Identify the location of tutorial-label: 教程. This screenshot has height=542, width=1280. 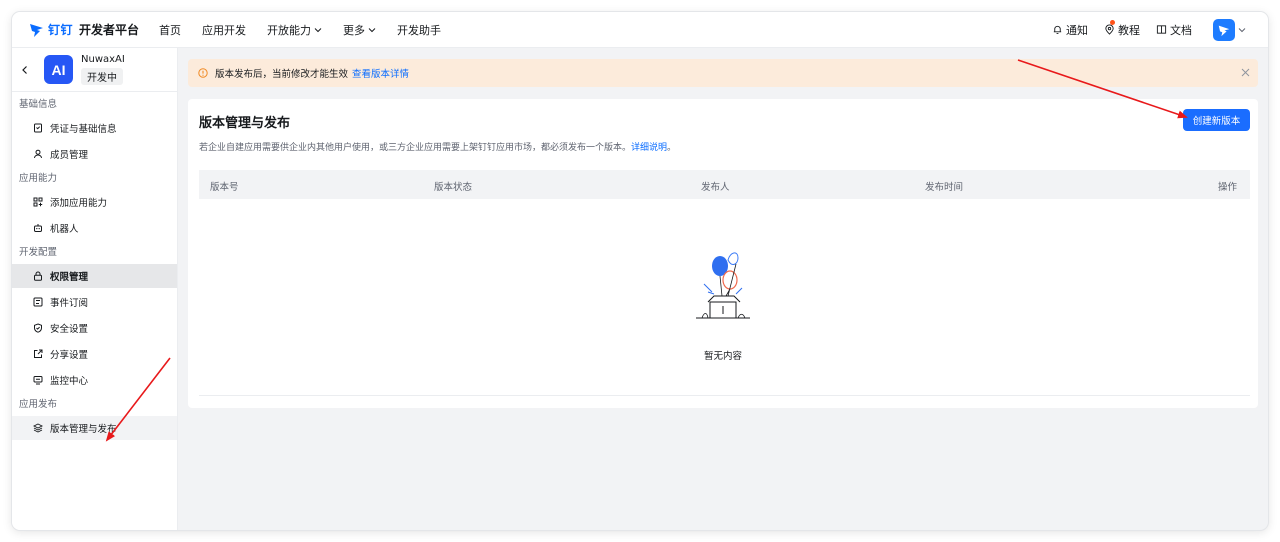
(1129, 30).